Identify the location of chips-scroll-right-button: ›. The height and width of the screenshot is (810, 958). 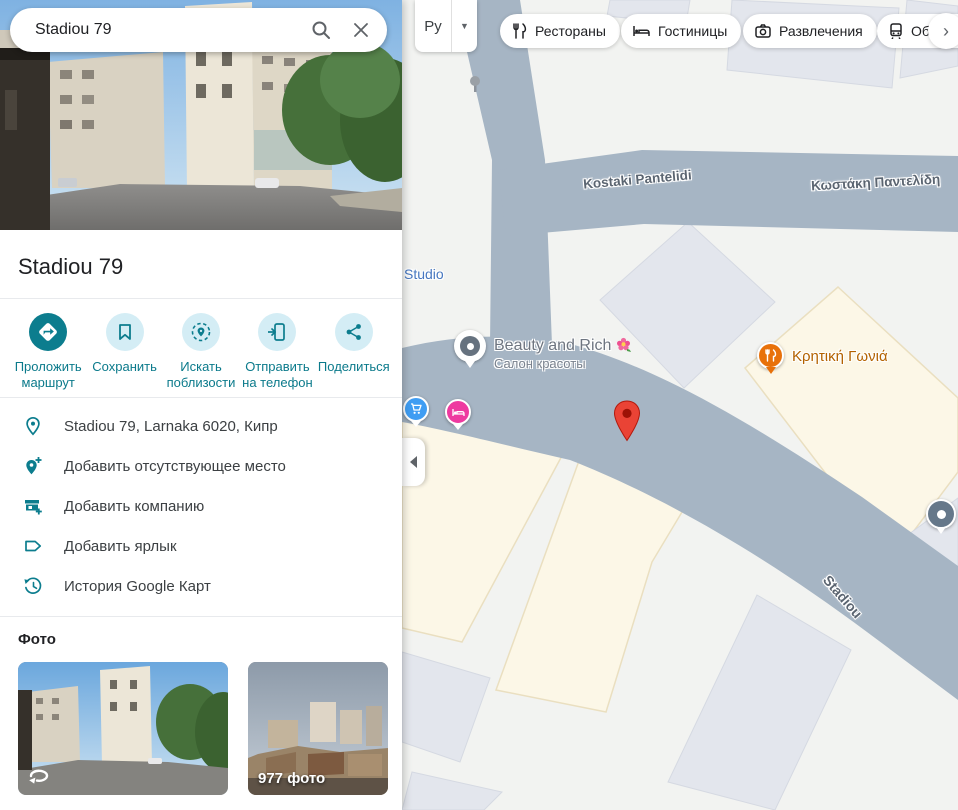
(943, 31).